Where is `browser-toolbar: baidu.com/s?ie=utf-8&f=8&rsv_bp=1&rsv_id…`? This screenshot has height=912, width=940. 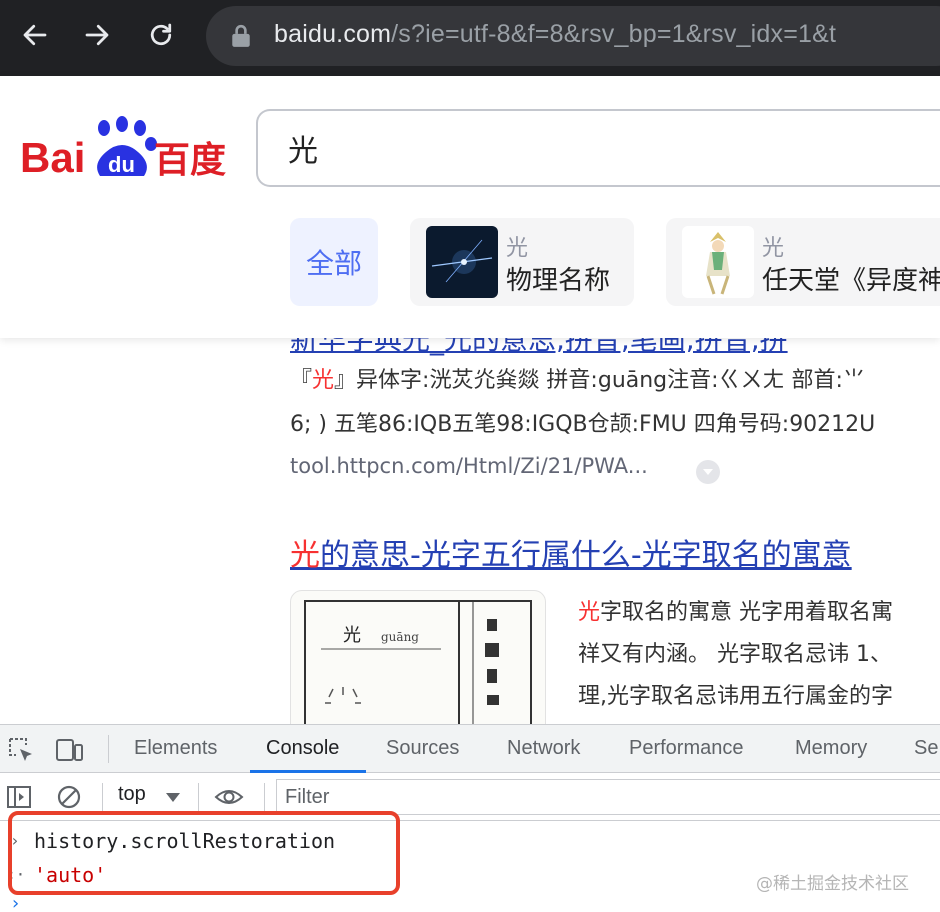 browser-toolbar: baidu.com/s?ie=utf-8&f=8&rsv_bp=1&rsv_id… is located at coordinates (470, 38).